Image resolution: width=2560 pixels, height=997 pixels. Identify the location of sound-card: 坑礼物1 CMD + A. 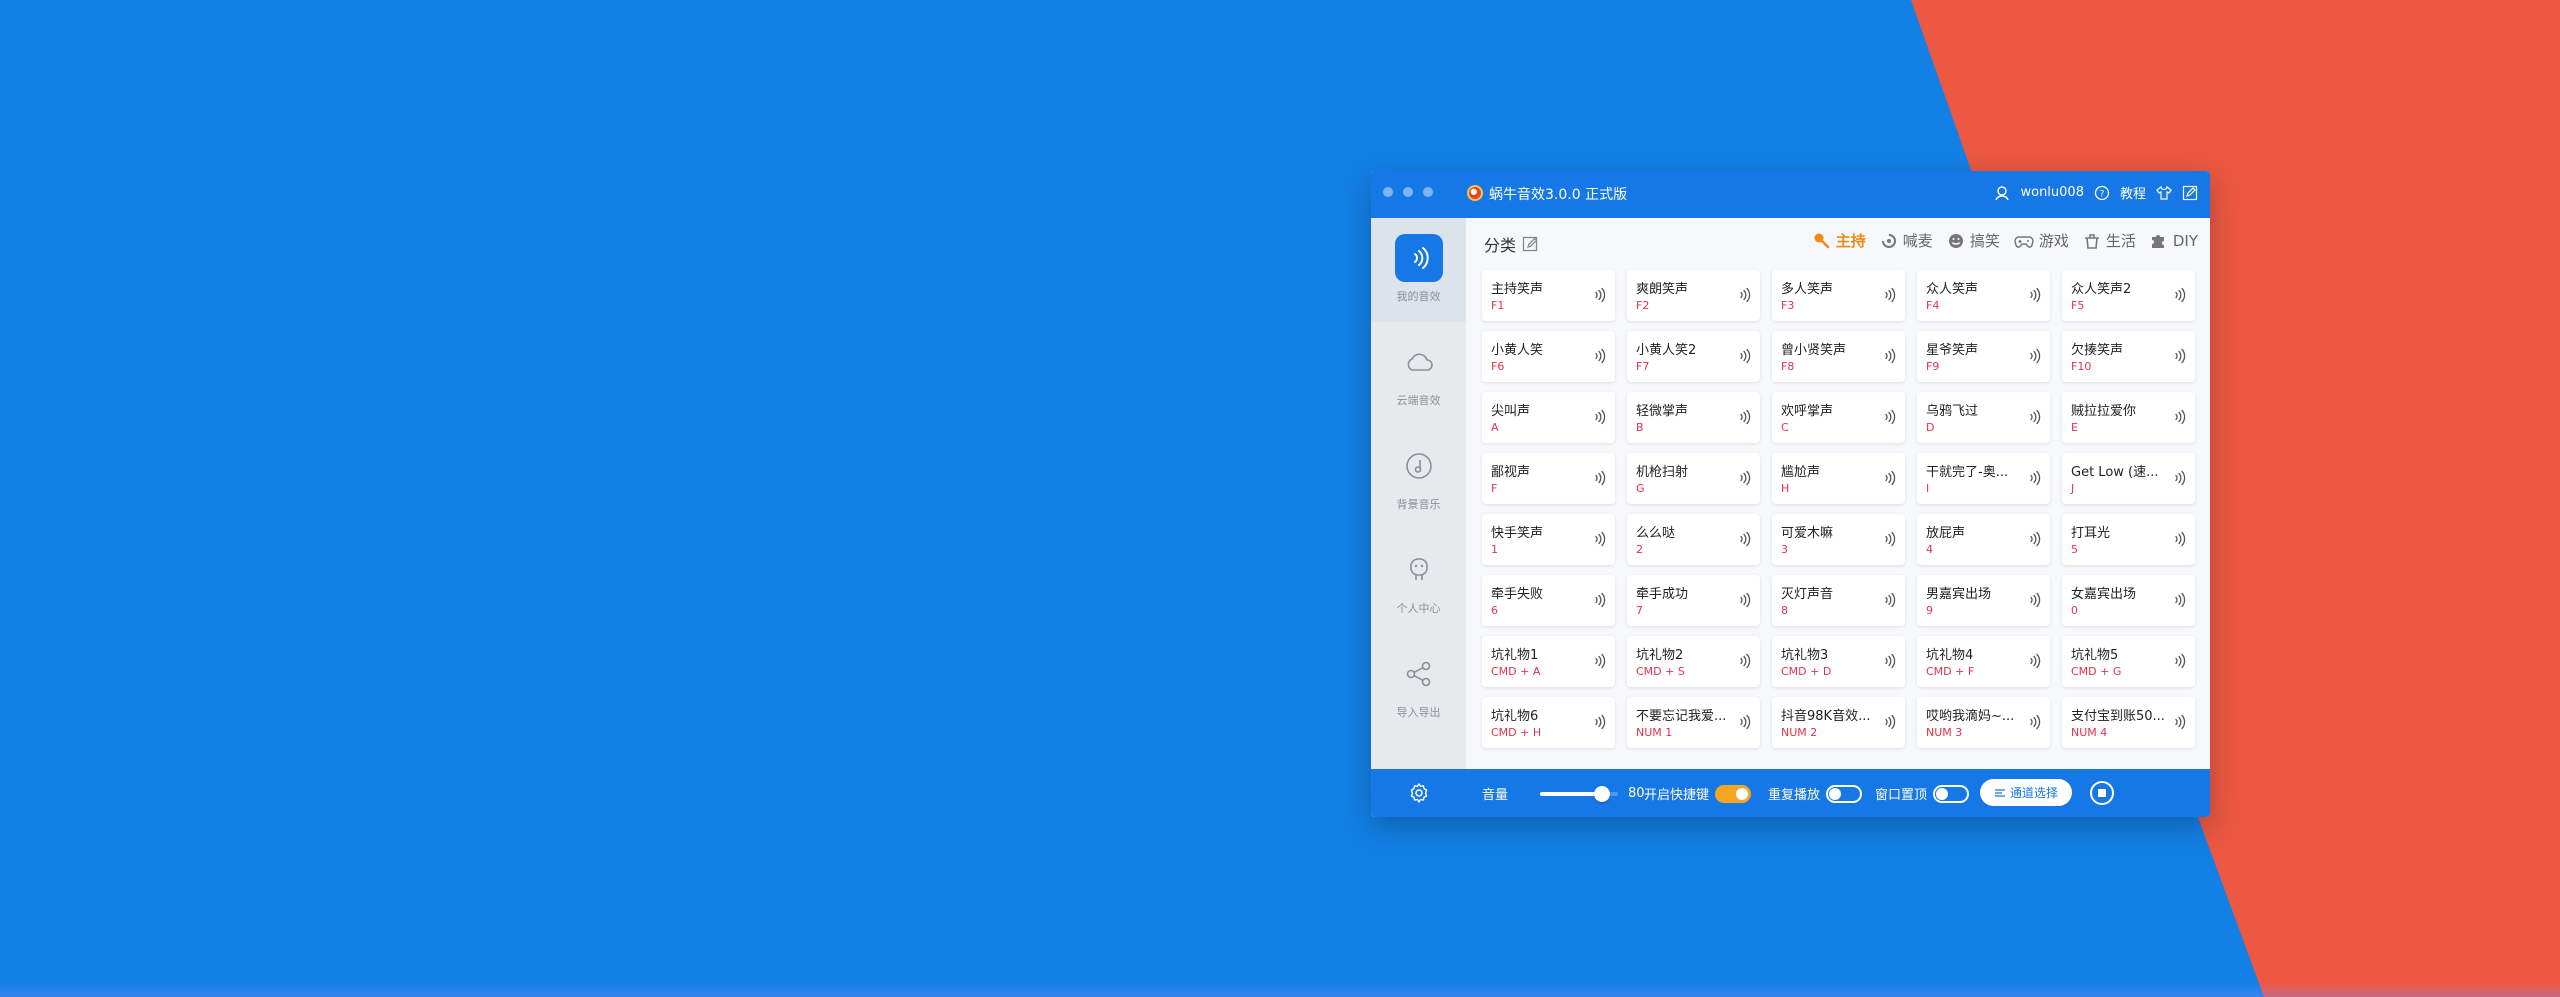
(1548, 661).